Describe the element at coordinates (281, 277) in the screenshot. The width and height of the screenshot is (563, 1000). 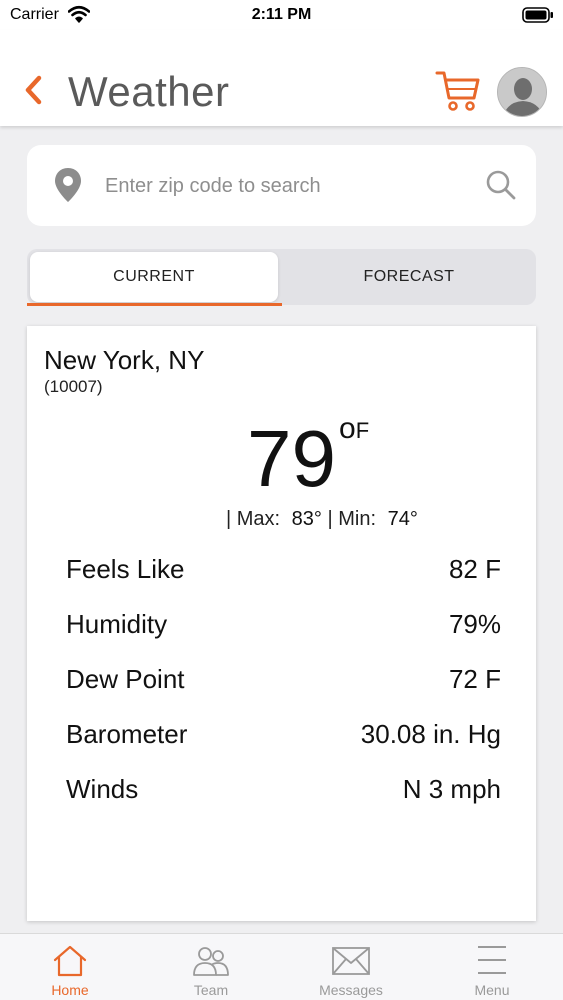
I see `weather-tabs: CURRENT FORECAST` at that location.